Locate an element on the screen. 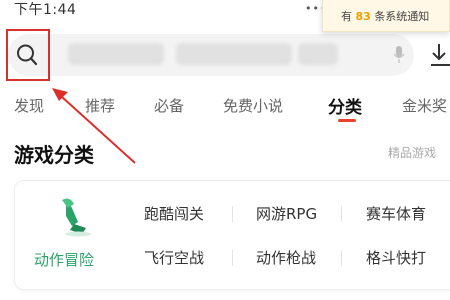 The height and width of the screenshot is (300, 450). section-more-link: 精品游戏 is located at coordinates (412, 152).